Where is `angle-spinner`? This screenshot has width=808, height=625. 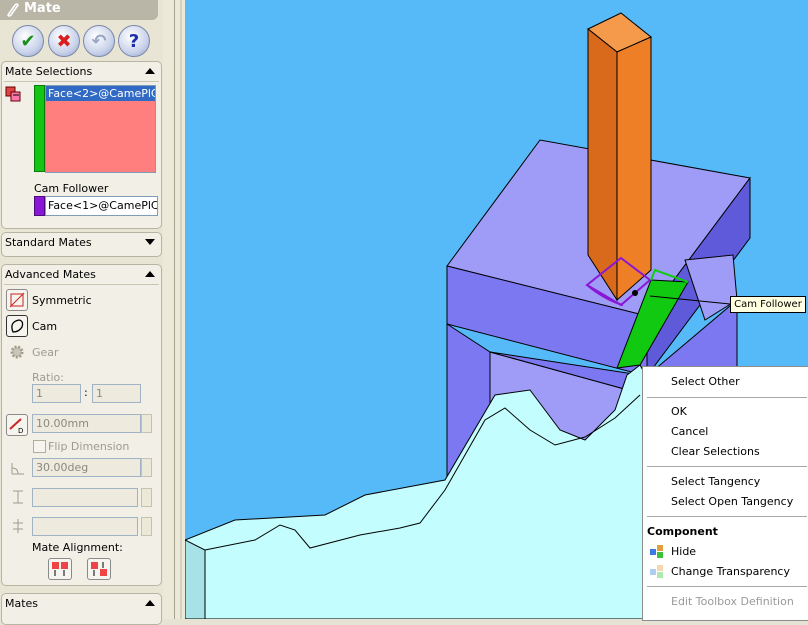 angle-spinner is located at coordinates (146, 467).